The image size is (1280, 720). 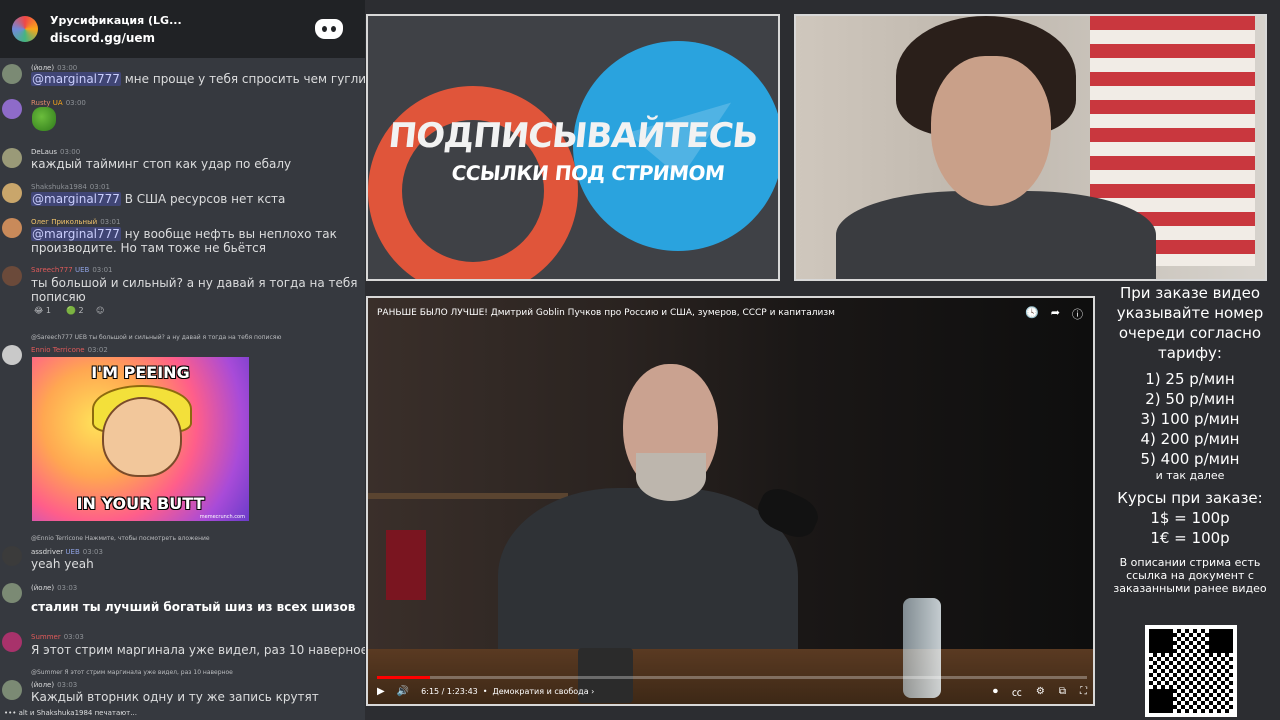 What do you see at coordinates (62, 564) in the screenshot?
I see `chat-message: yeah yeah` at bounding box center [62, 564].